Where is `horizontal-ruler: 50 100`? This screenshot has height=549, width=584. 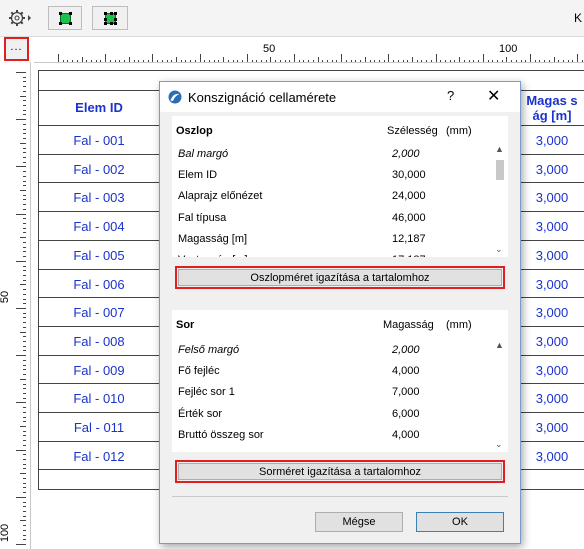
horizontal-ruler: 50 100 is located at coordinates (309, 50).